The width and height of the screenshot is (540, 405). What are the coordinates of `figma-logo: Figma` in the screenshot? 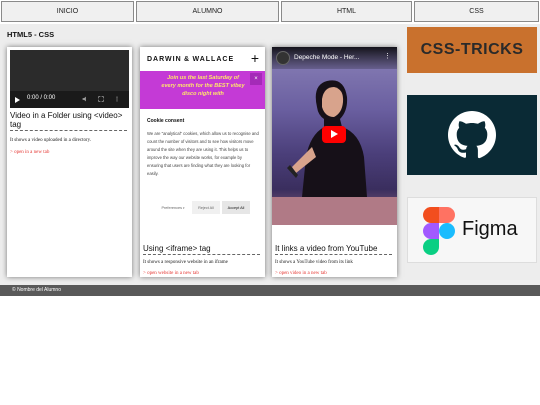 It's located at (472, 230).